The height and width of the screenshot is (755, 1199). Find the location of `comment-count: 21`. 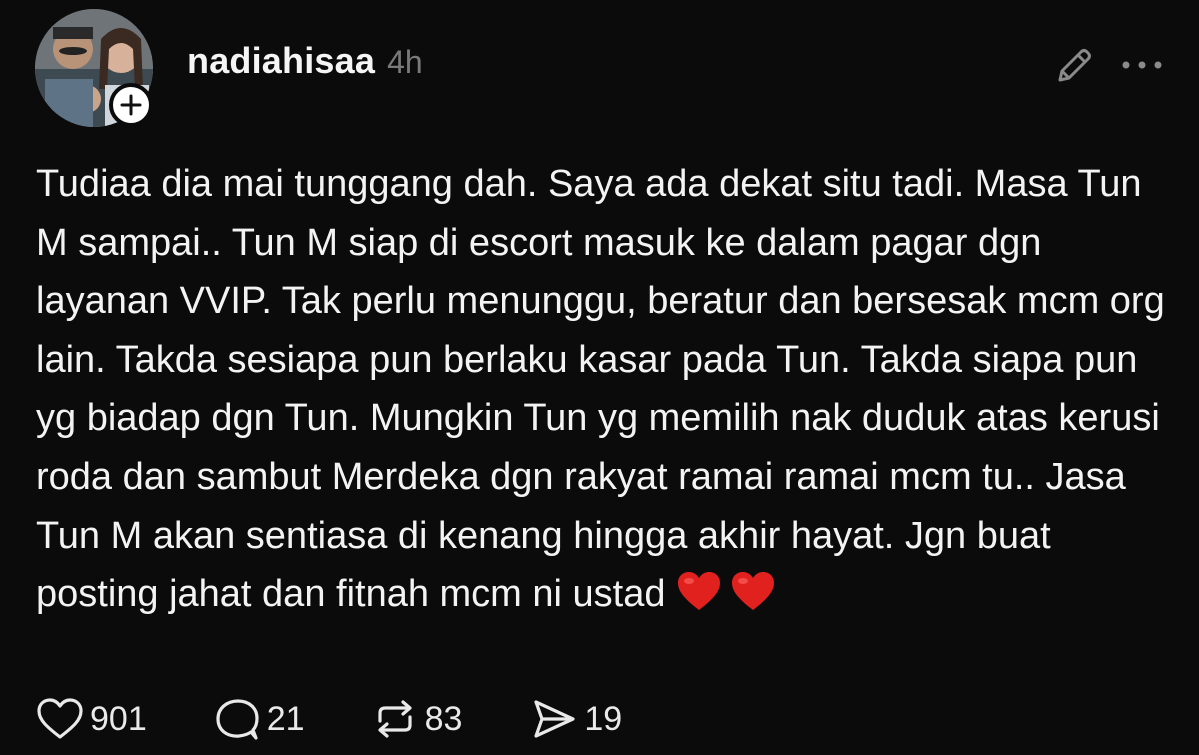

comment-count: 21 is located at coordinates (285, 718).